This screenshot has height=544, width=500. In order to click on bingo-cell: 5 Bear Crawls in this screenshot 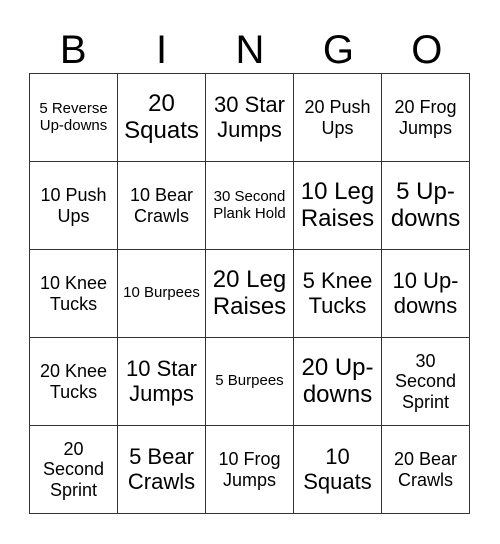, I will do `click(162, 470)`.